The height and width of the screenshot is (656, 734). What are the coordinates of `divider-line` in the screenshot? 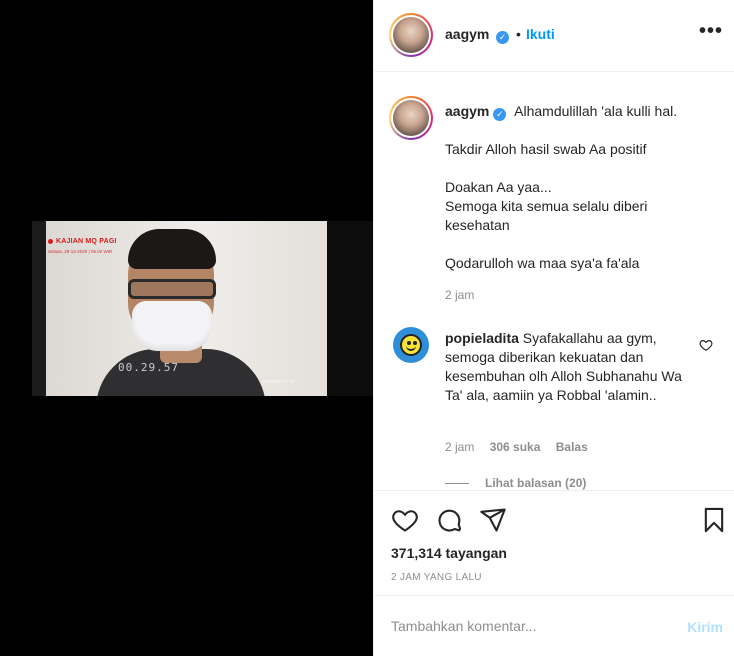 It's located at (457, 484).